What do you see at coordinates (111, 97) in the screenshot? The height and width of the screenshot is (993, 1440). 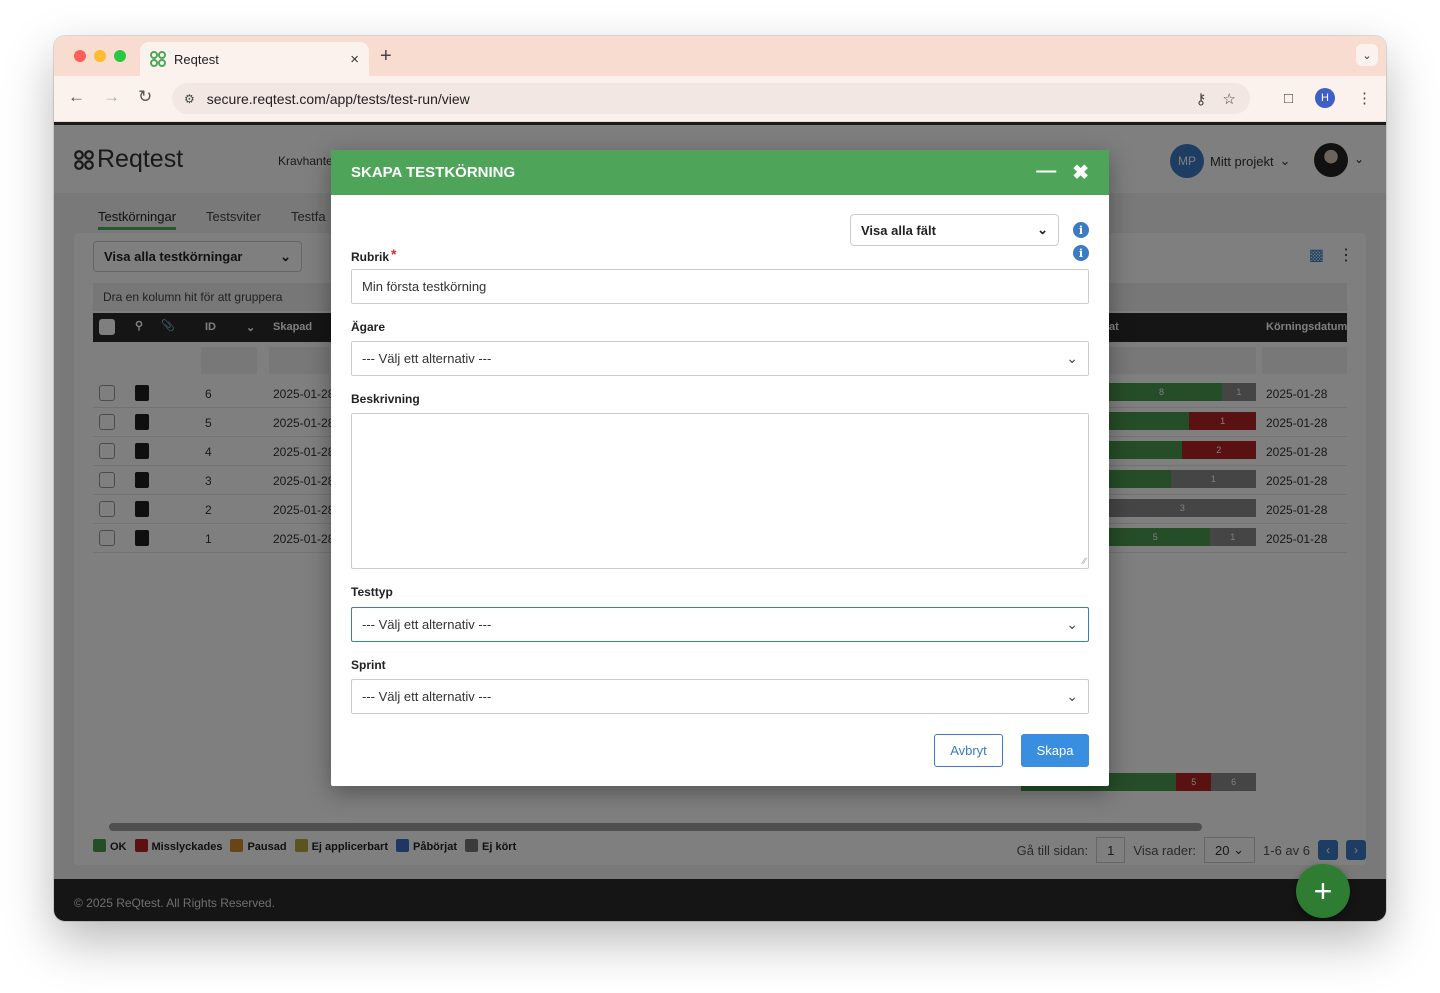 I see `forward-arrow-icon: →` at bounding box center [111, 97].